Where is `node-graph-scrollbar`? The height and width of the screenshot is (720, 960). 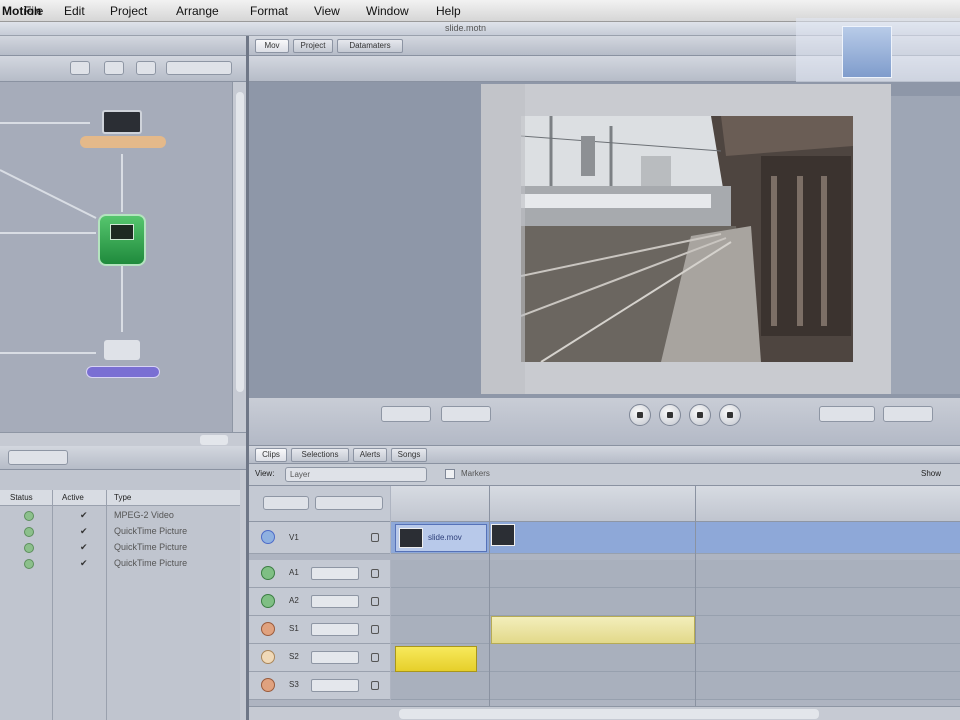
node-graph-scrollbar is located at coordinates (239, 257).